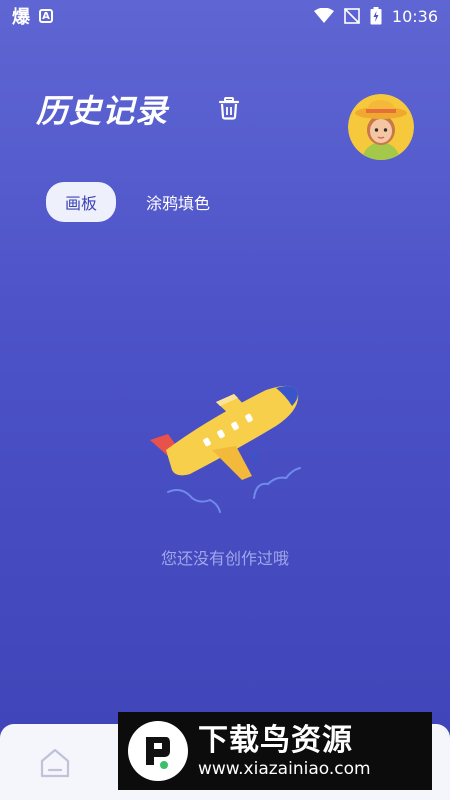 This screenshot has width=450, height=800. Describe the element at coordinates (275, 740) in the screenshot. I see `watermark-title: 下载鸟资源` at that location.